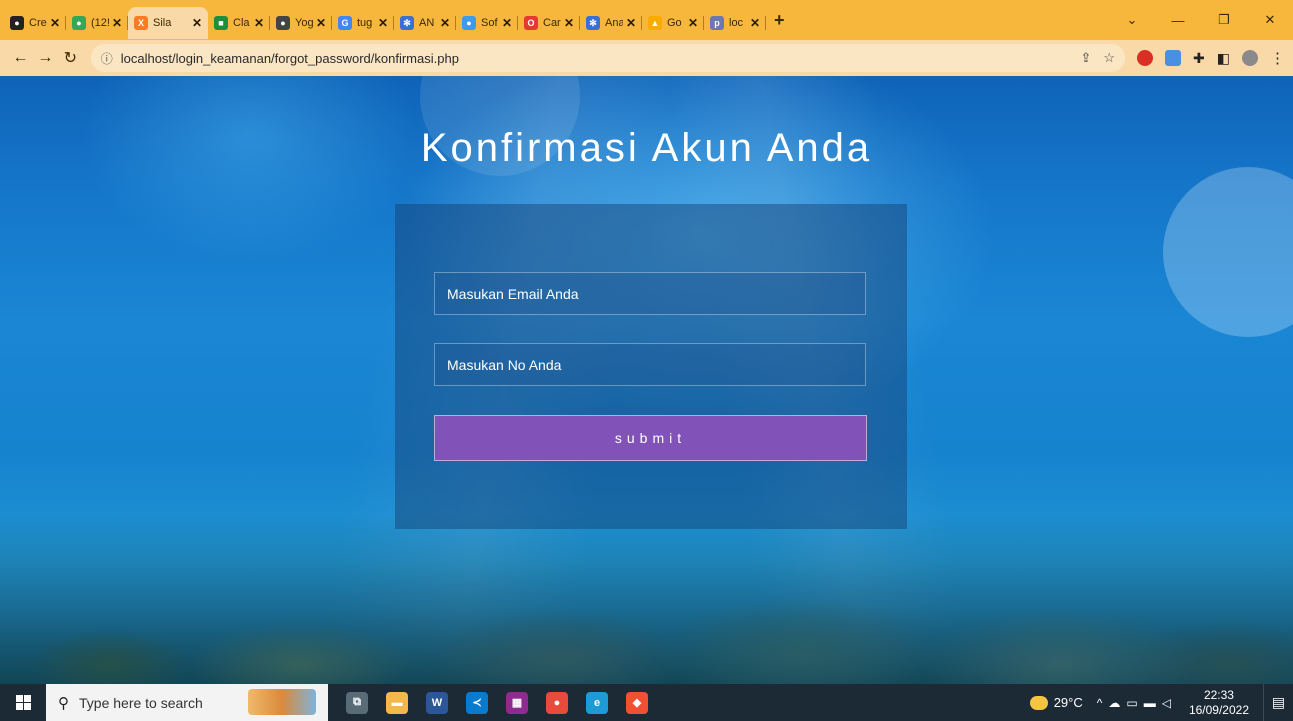  I want to click on browser-tab: ✻ AN ✕, so click(425, 23).